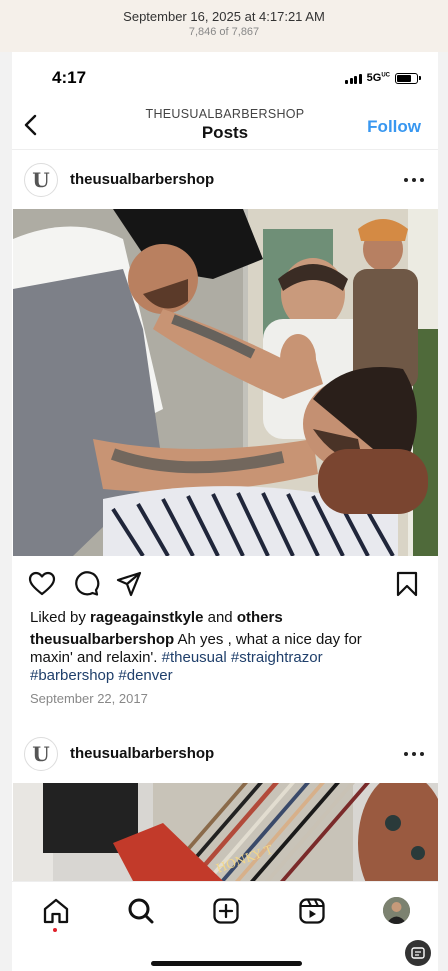  Describe the element at coordinates (407, 584) in the screenshot. I see `bookmark-icon` at that location.